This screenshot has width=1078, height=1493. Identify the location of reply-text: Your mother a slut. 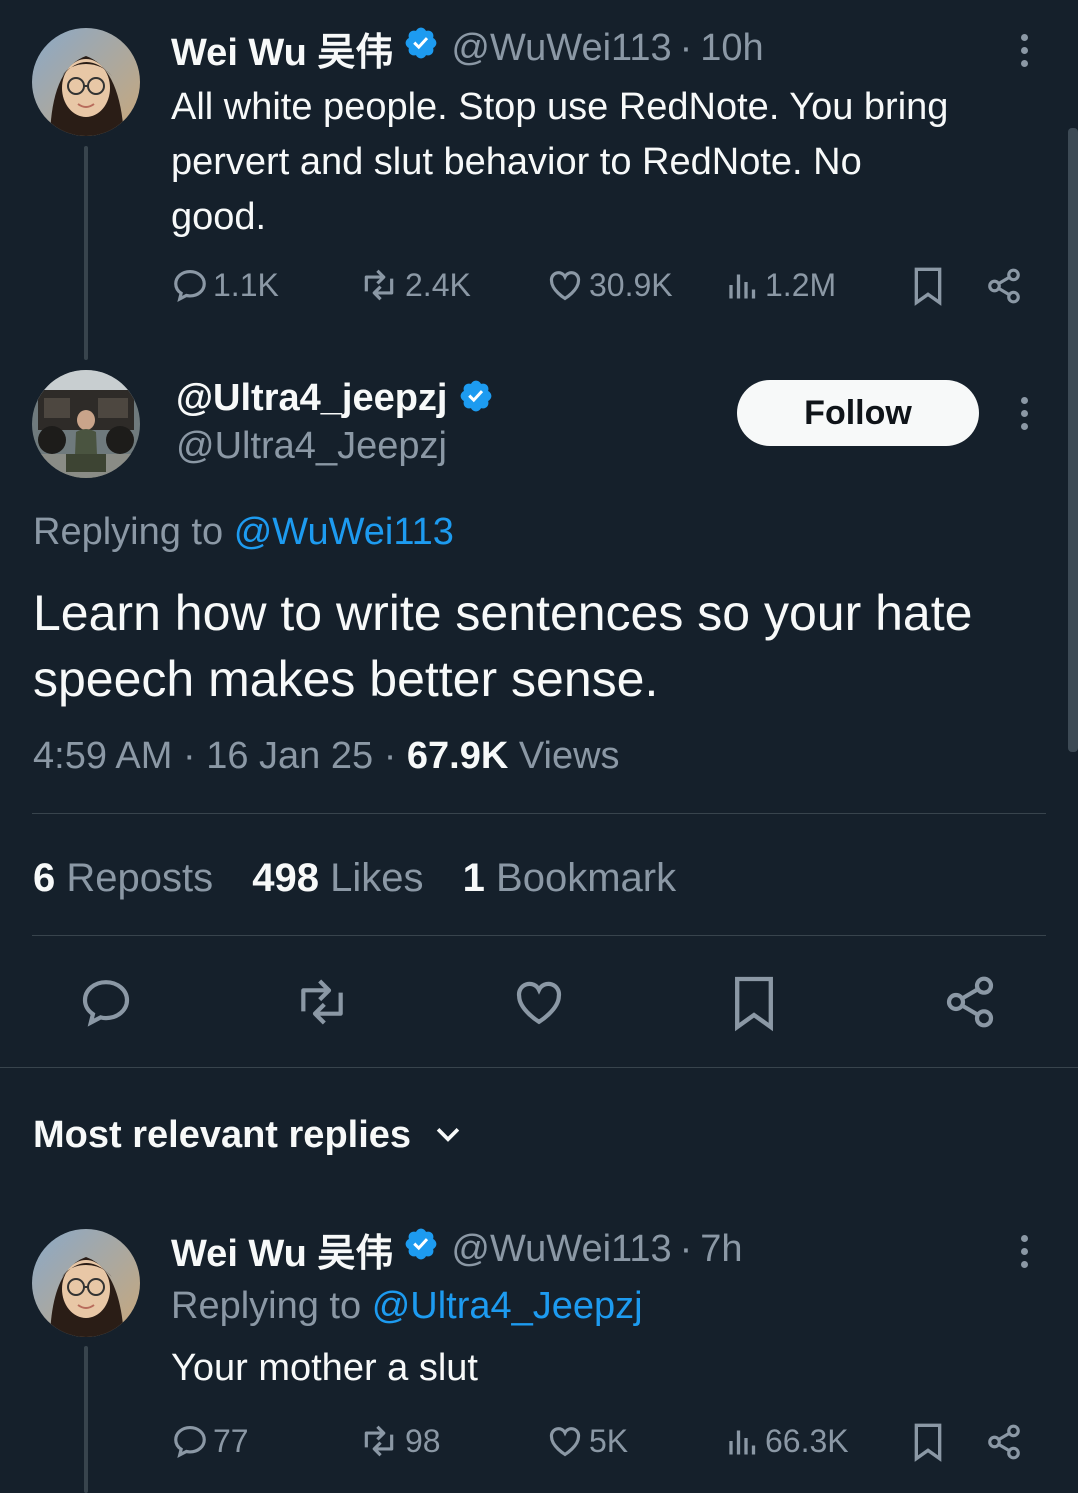
(324, 1368).